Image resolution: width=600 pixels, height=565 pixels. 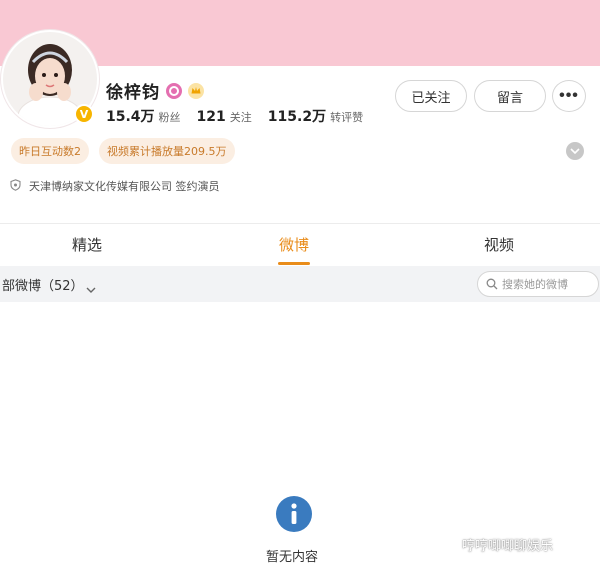 I want to click on filter-bar: 部微博（52）, so click(x=300, y=284).